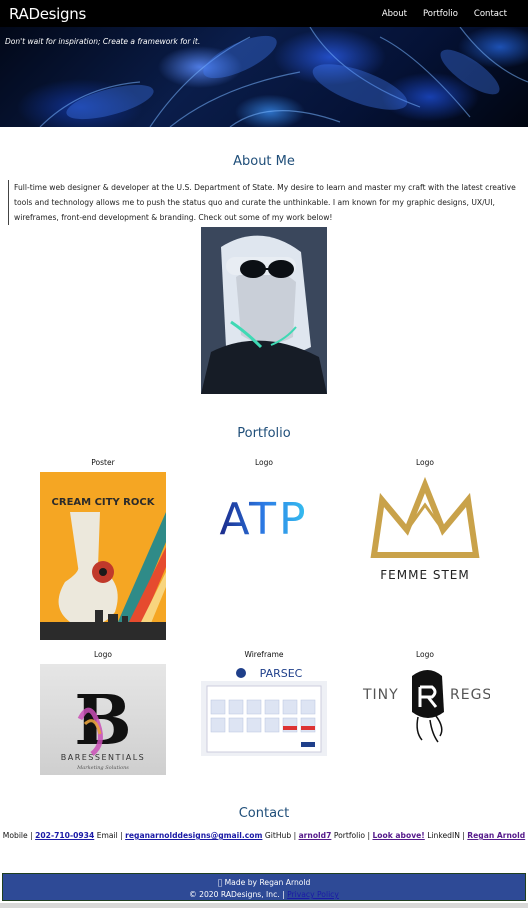  Describe the element at coordinates (17, 835) in the screenshot. I see `mobile-label: Mobile |` at that location.